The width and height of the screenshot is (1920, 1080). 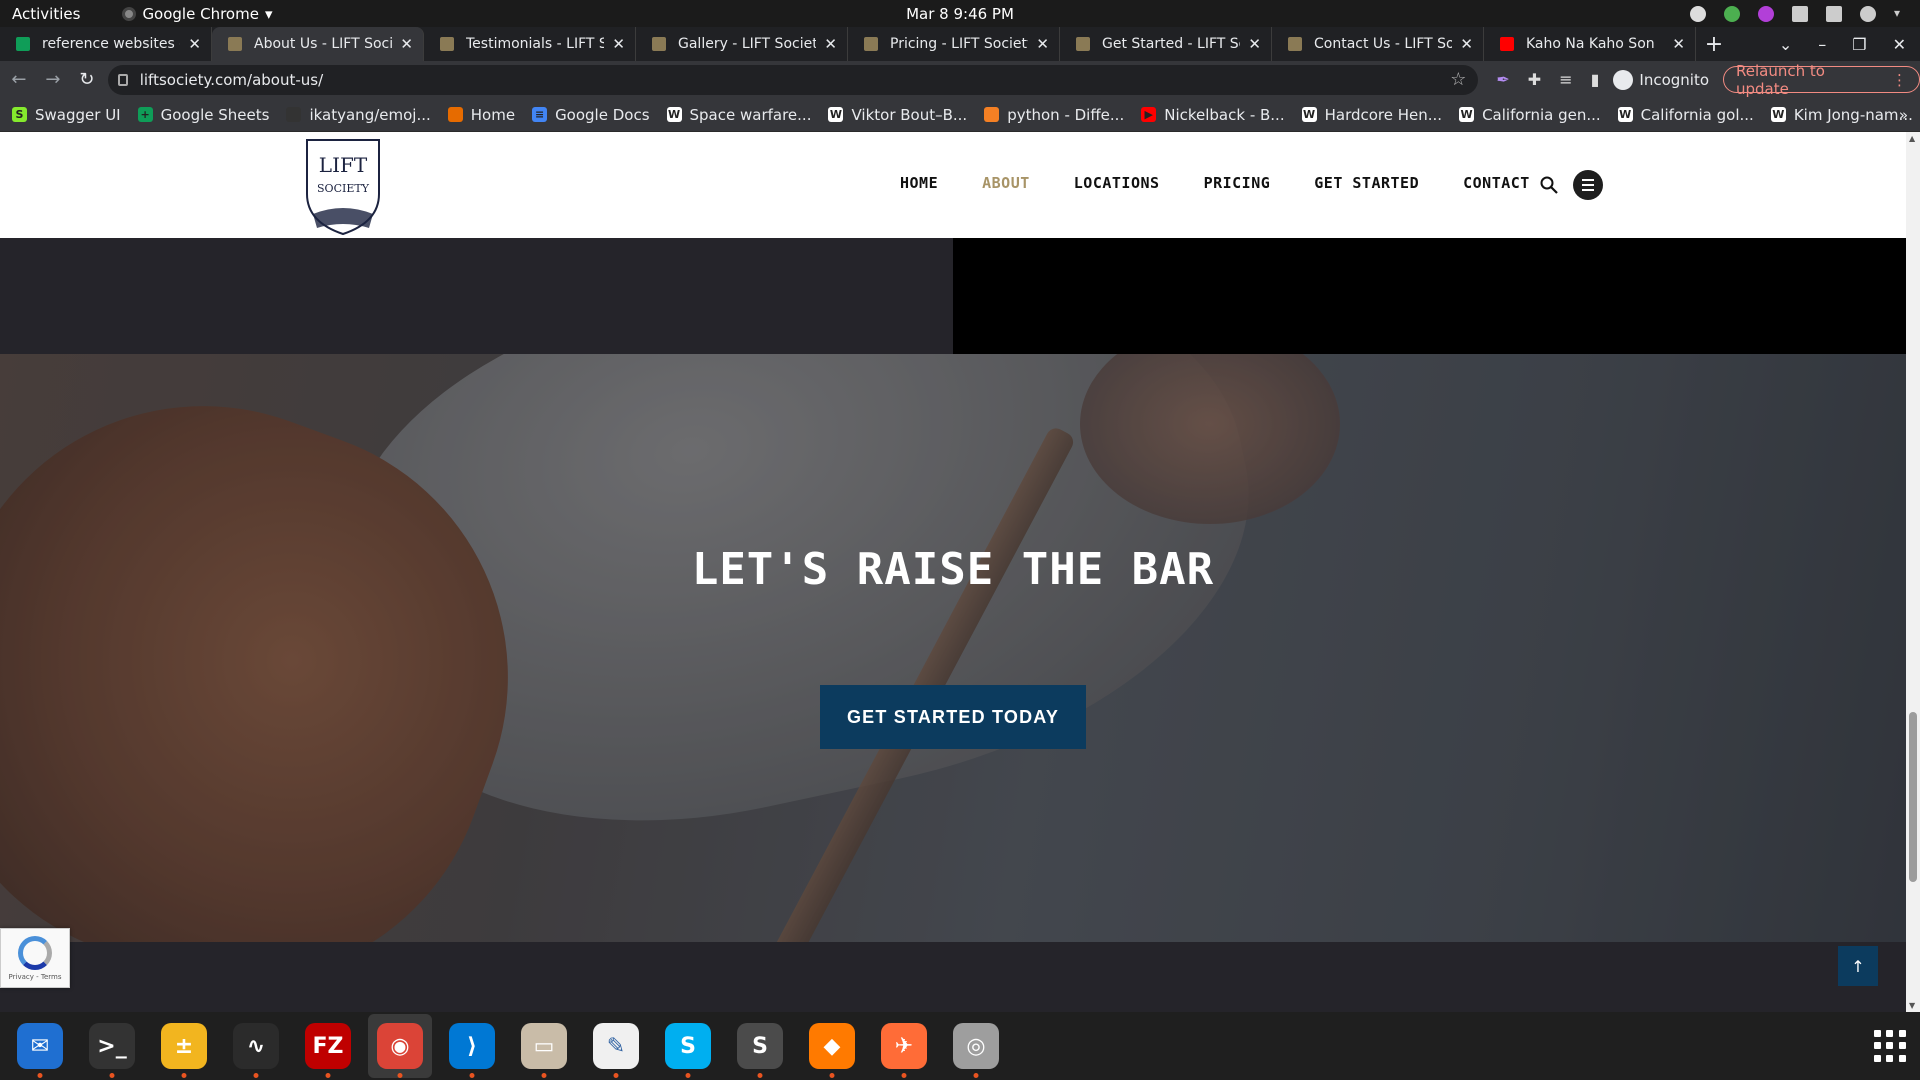 What do you see at coordinates (1821, 80) in the screenshot?
I see `relaunch-button: Relaunch to update ⋮` at bounding box center [1821, 80].